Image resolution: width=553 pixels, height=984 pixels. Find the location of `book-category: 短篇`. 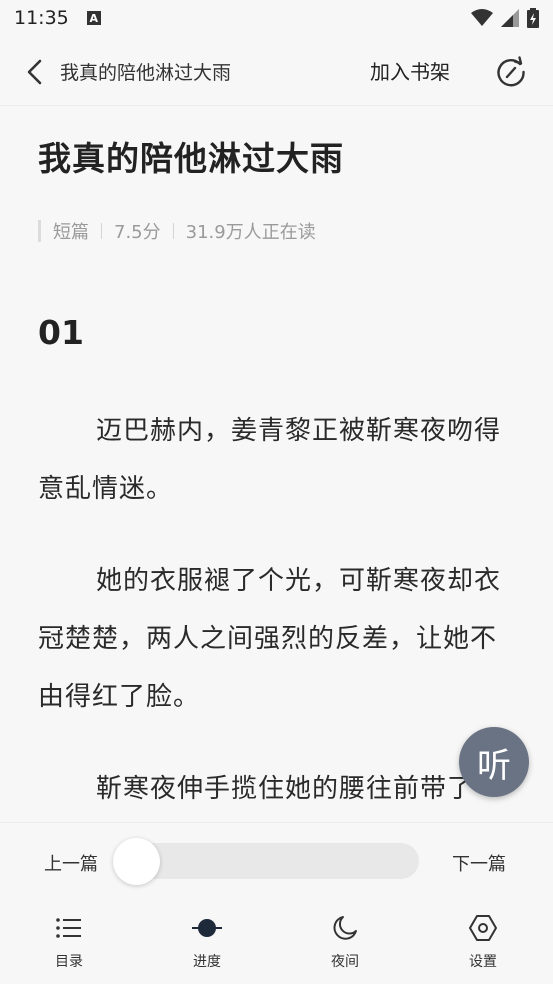

book-category: 短篇 is located at coordinates (71, 232).